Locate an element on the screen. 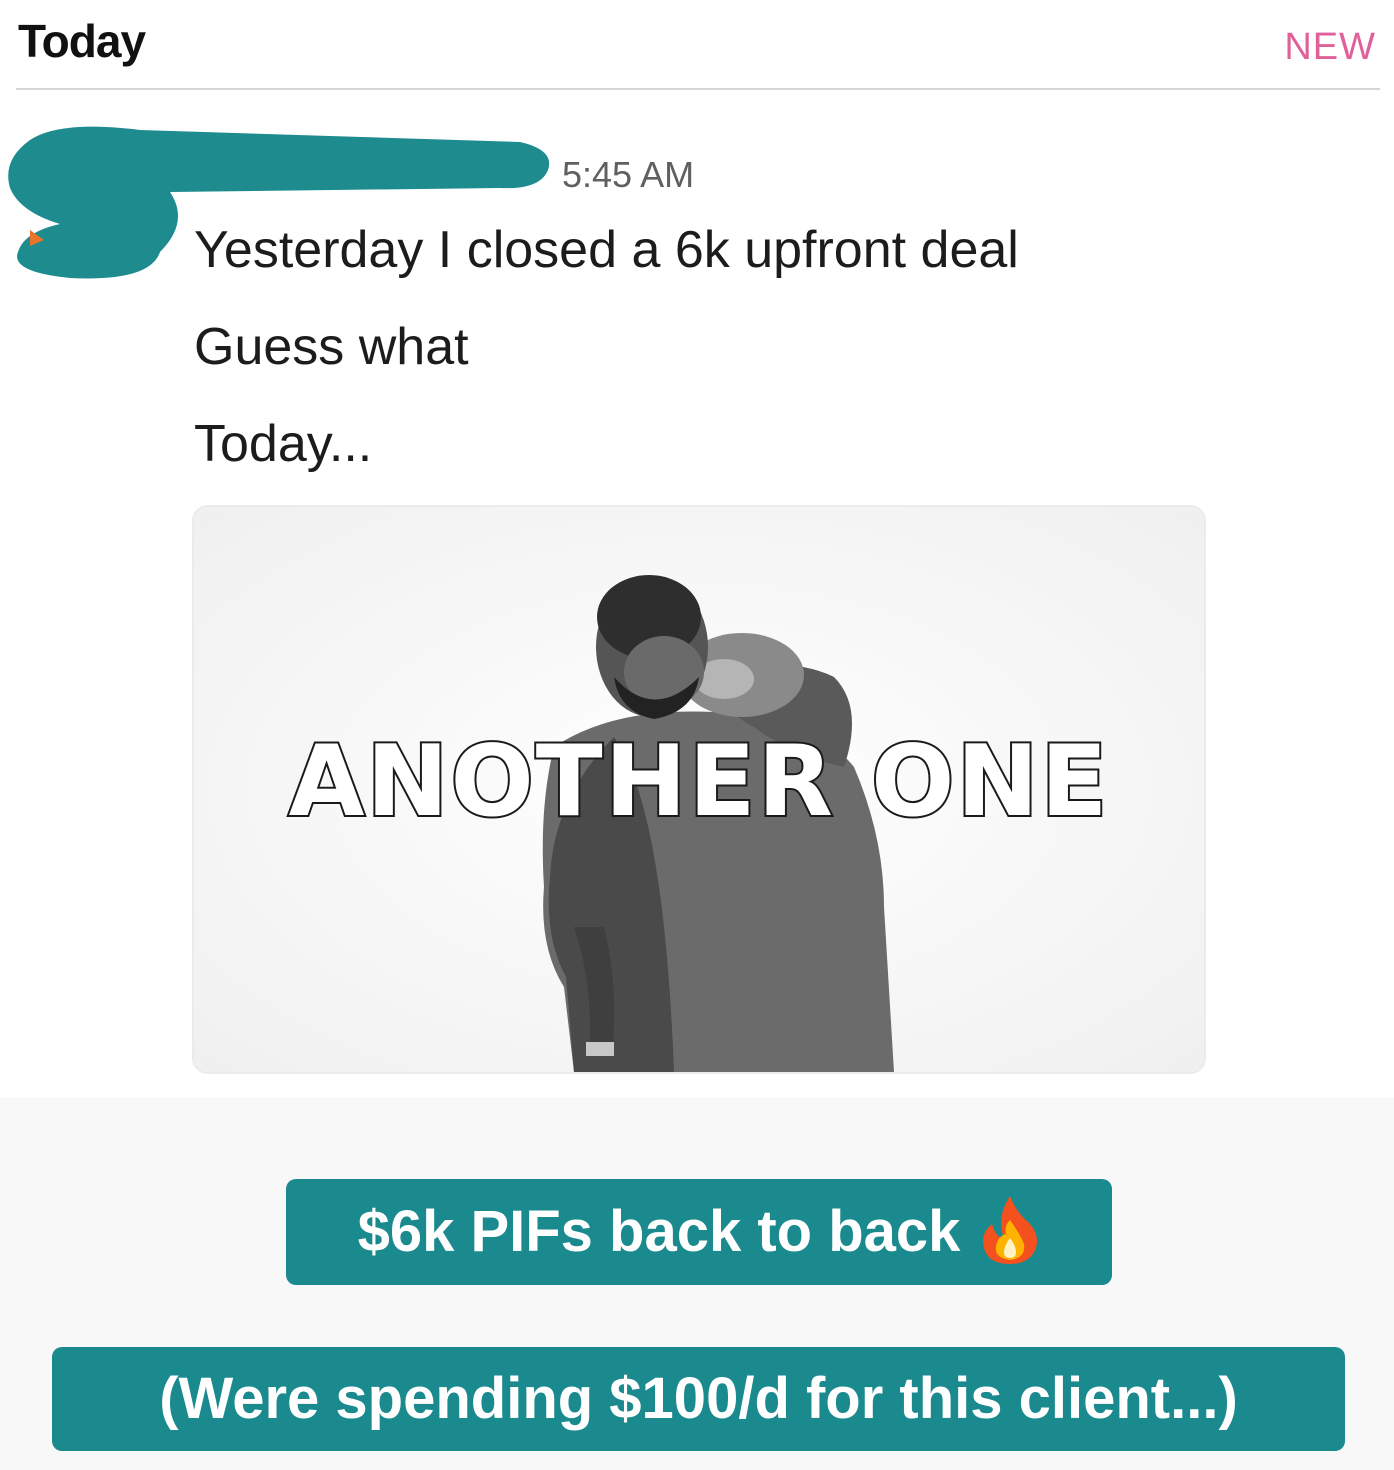 The image size is (1394, 1470). section-header: Today NEW is located at coordinates (697, 45).